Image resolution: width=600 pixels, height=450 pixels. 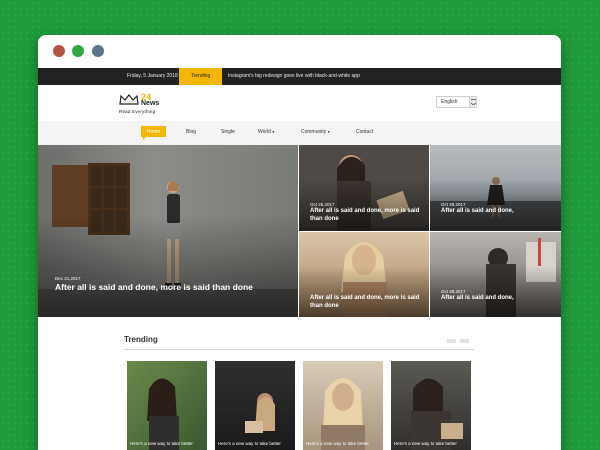 I want to click on nav-item-contact: Contact, so click(x=364, y=132).